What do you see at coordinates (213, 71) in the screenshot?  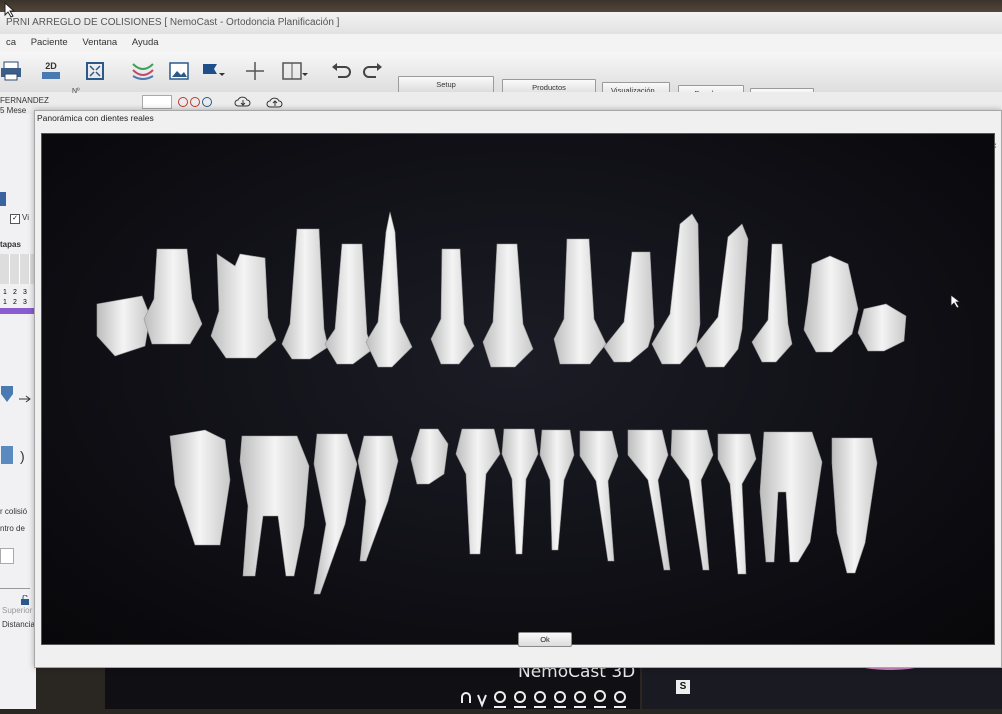 I see `flag-dropdown-icon` at bounding box center [213, 71].